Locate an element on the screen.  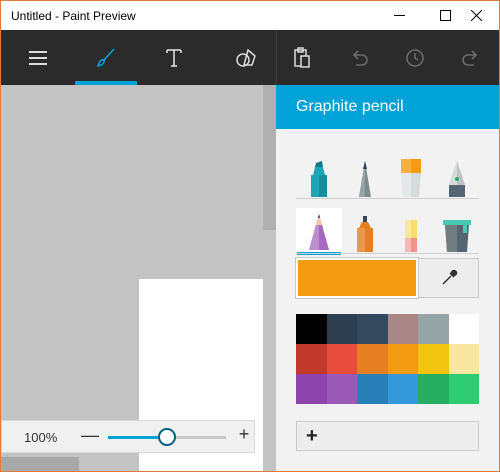
maximize-icon is located at coordinates (445, 15).